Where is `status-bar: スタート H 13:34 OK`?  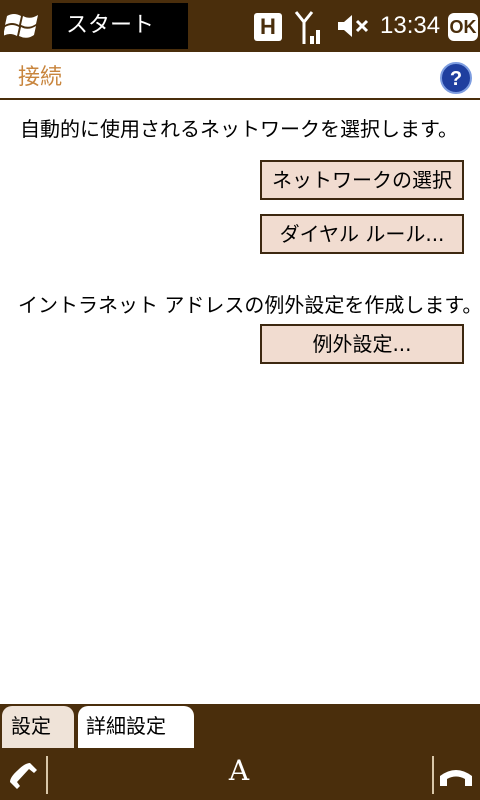 status-bar: スタート H 13:34 OK is located at coordinates (240, 26).